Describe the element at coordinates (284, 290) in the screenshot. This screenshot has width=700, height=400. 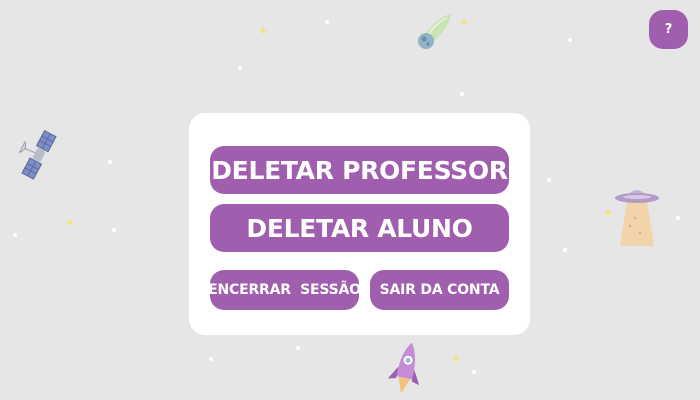
I see `end-session-button: ENCERRAR SESSÃO` at that location.